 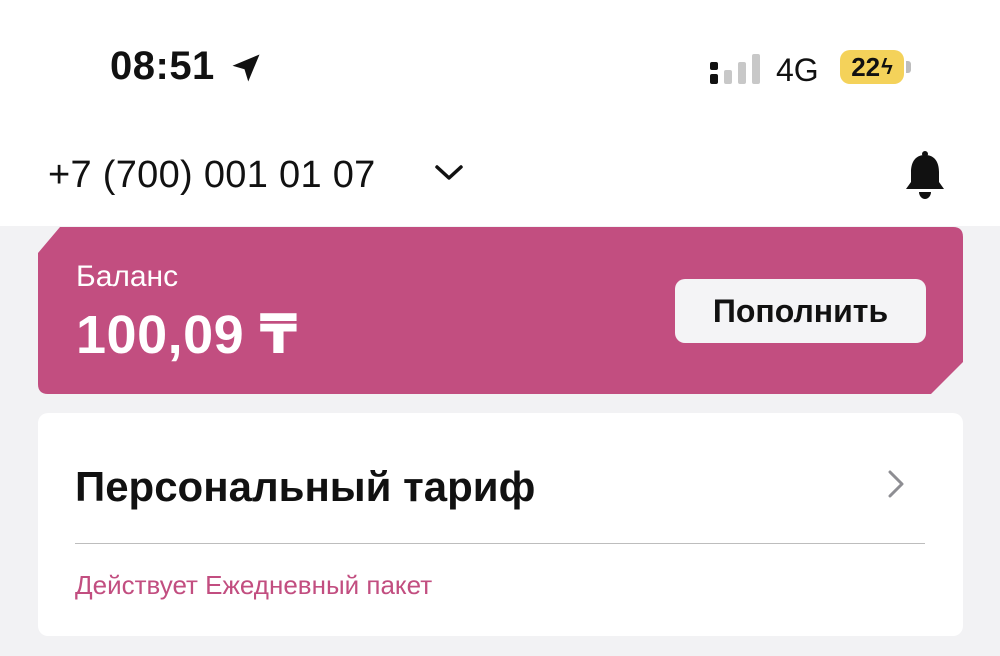 I want to click on phone-number-selector: +7 (700) 001 01 07, so click(x=212, y=175).